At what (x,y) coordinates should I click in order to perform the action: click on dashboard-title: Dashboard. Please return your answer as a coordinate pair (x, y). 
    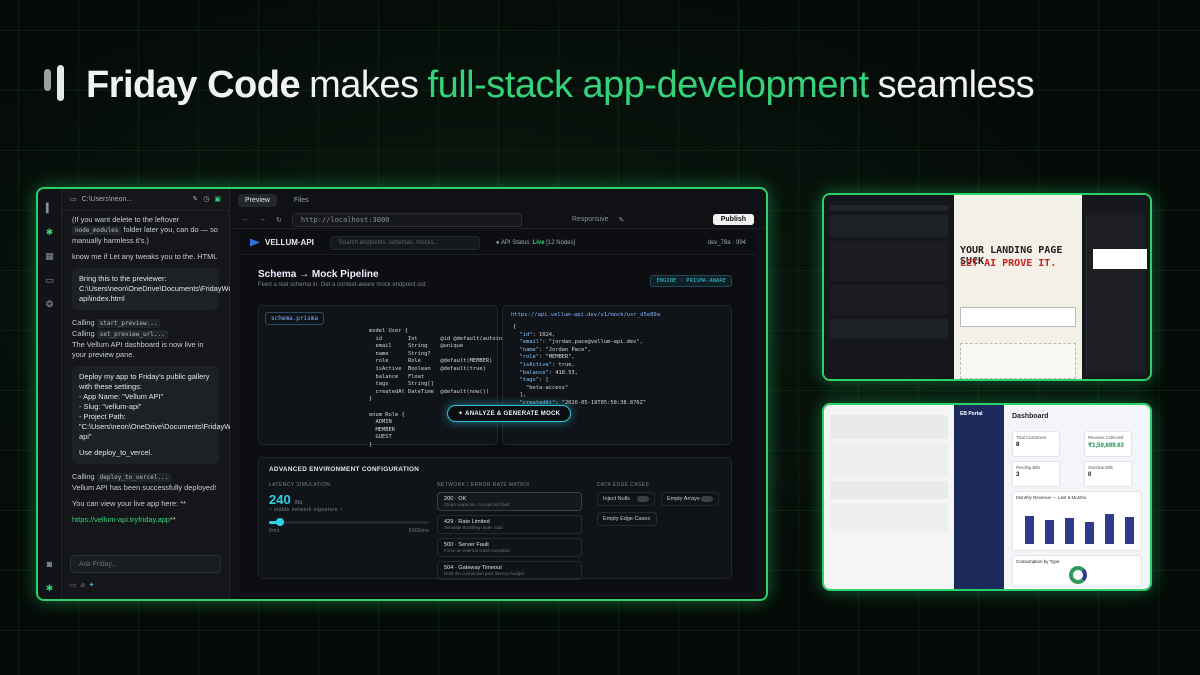
    Looking at the image, I should click on (1030, 416).